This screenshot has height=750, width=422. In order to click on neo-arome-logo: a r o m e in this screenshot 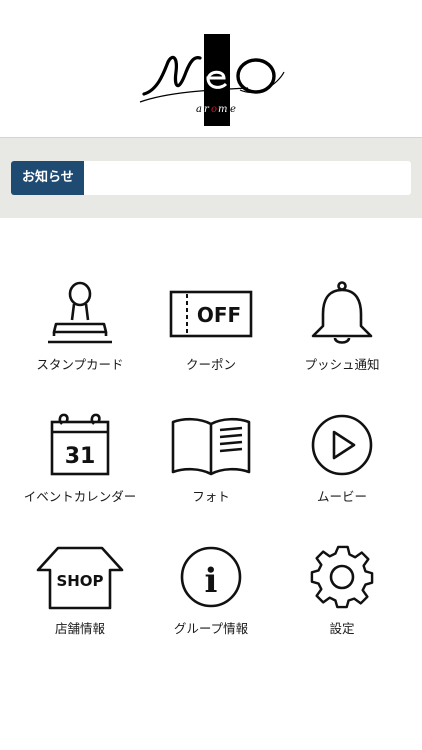, I will do `click(212, 80)`.